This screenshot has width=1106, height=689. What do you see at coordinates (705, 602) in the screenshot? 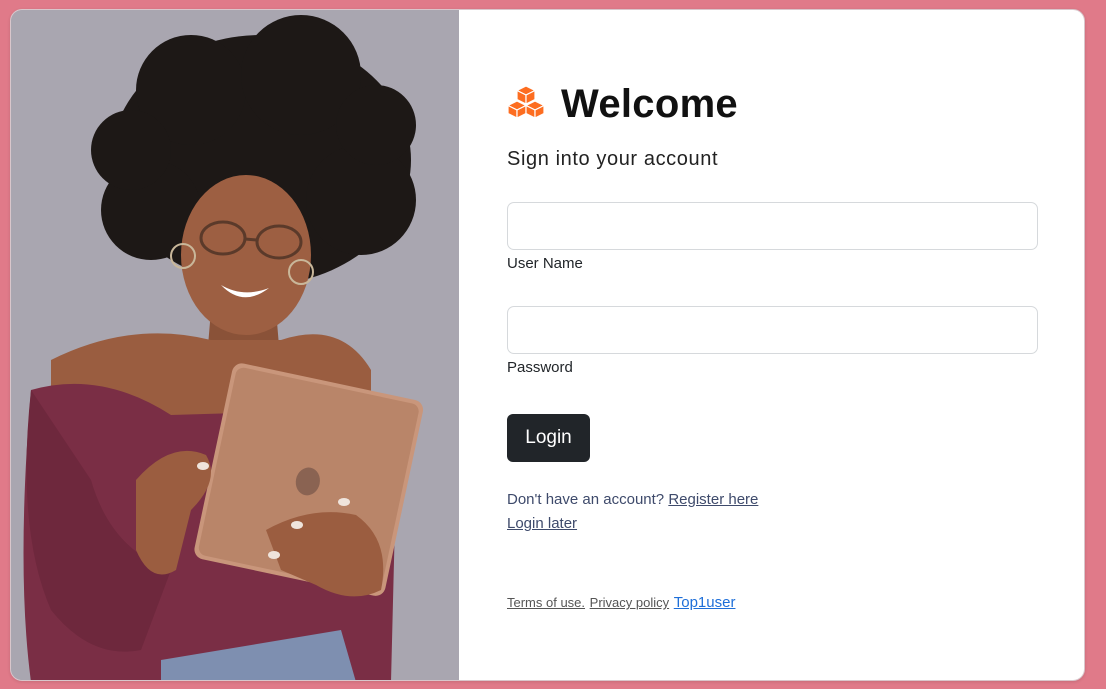
I see `top1user-link: Top1user` at bounding box center [705, 602].